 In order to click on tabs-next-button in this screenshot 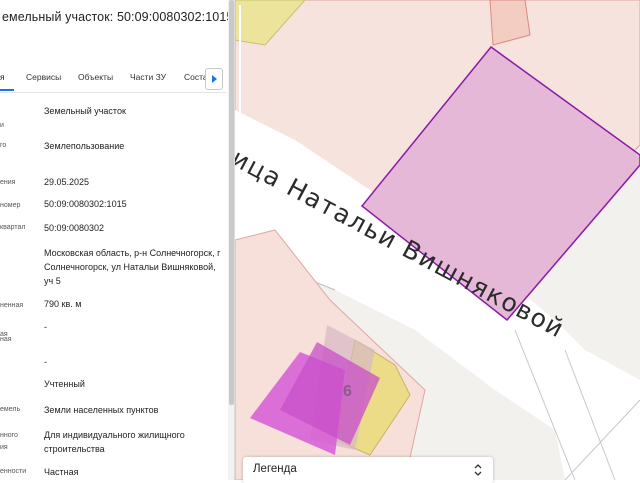, I will do `click(214, 79)`.